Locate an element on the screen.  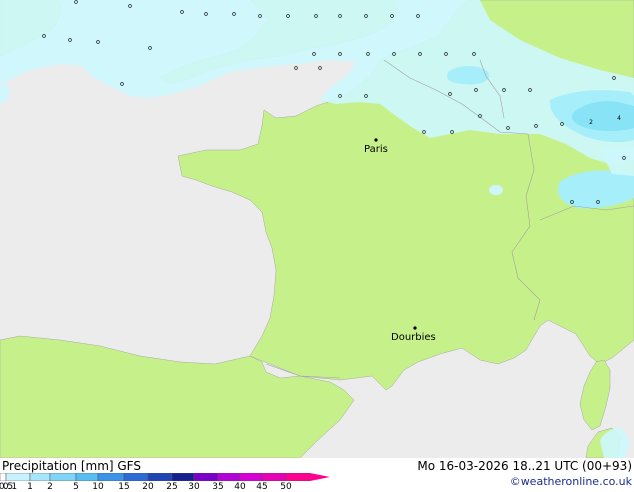
legend-tick: 25 is located at coordinates (172, 487).